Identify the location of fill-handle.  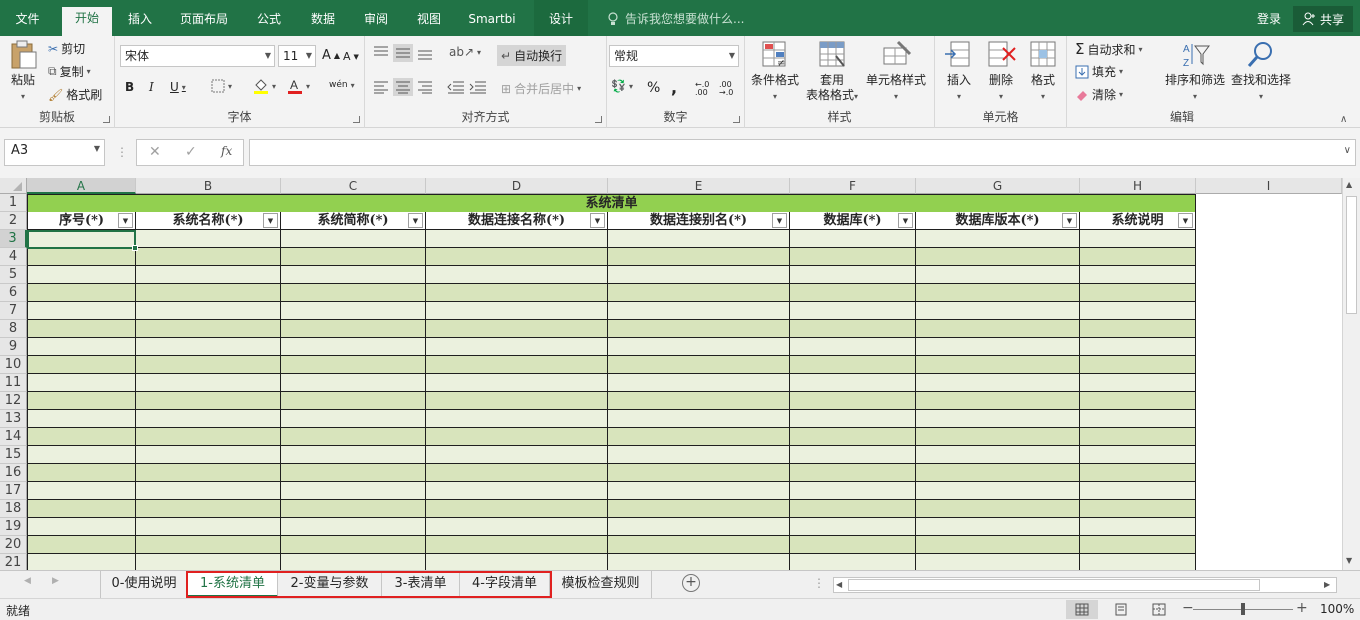
(135, 248).